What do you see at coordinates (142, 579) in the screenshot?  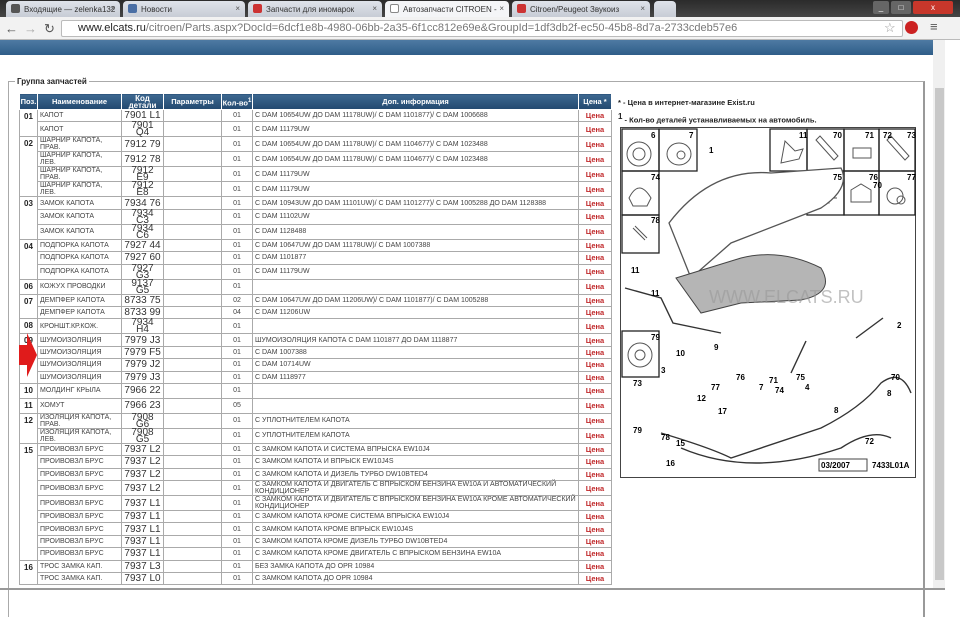 I see `code-cell: 7937 L0` at bounding box center [142, 579].